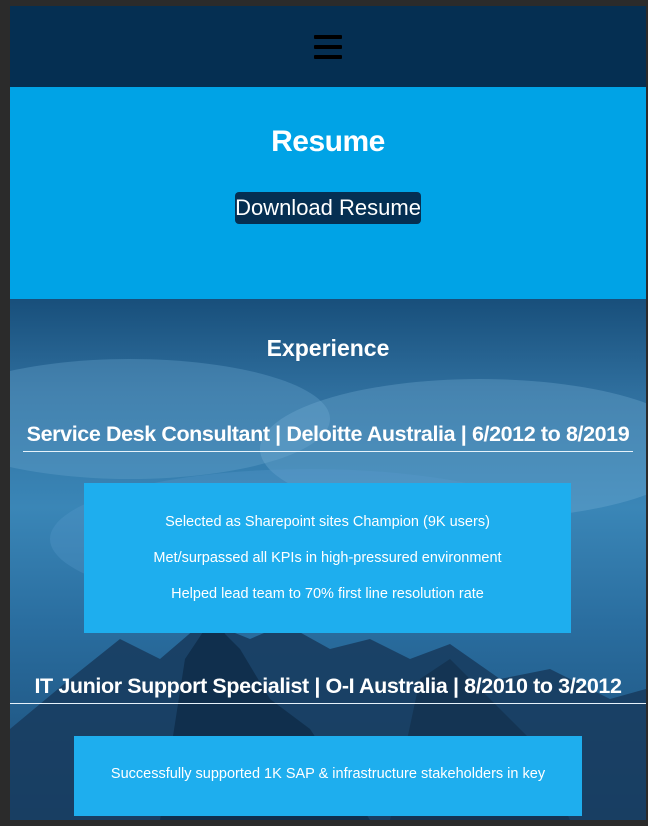  I want to click on top-nav-bar, so click(328, 46).